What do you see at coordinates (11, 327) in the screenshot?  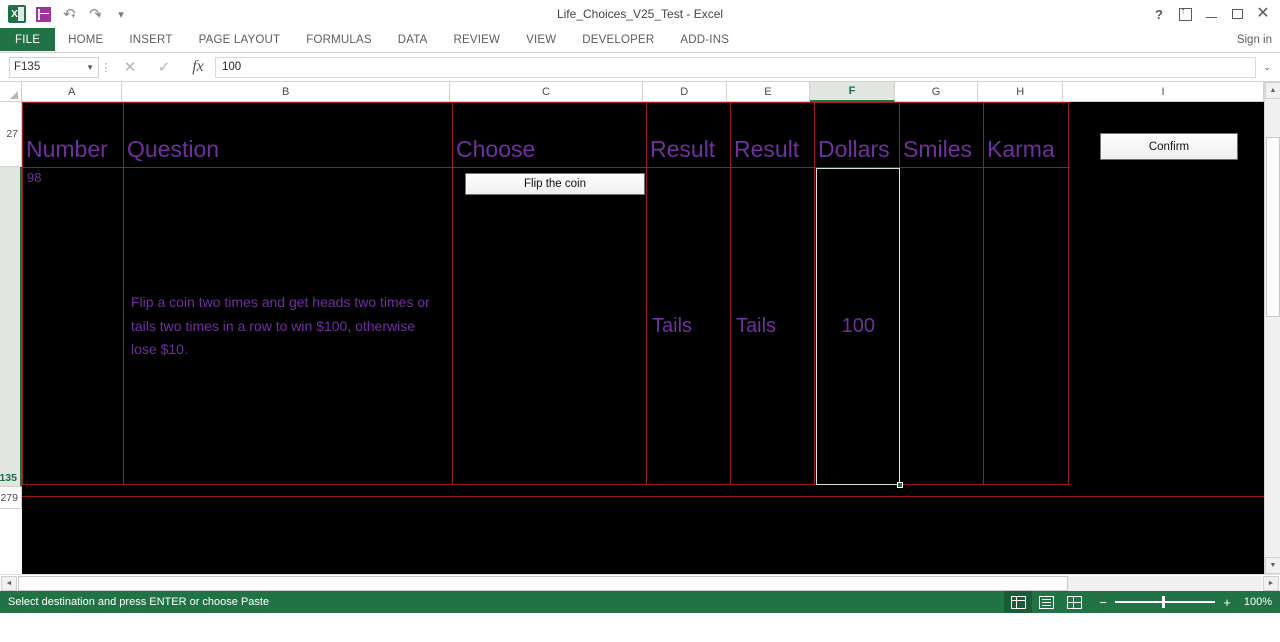 I see `row-header-135: 135` at bounding box center [11, 327].